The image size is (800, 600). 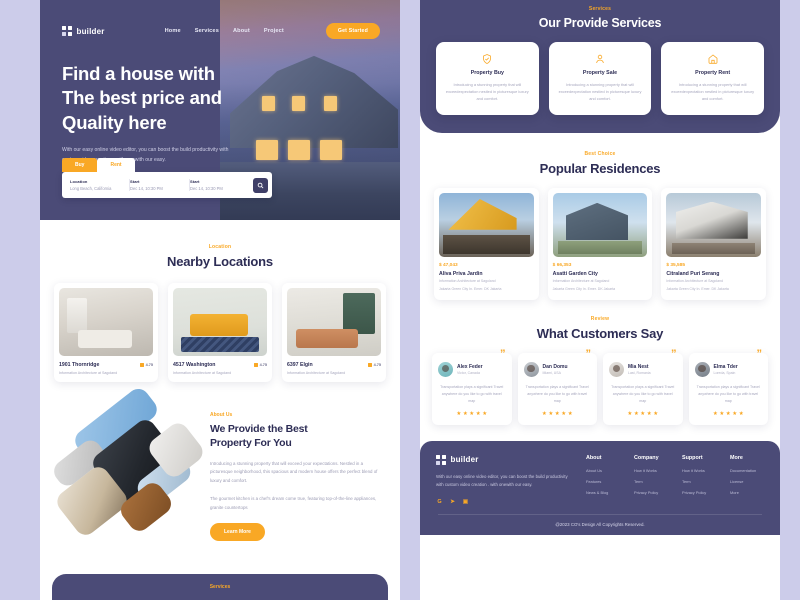 What do you see at coordinates (146, 189) in the screenshot?
I see `search-start-value: Dec 14, 10:30 PM` at bounding box center [146, 189].